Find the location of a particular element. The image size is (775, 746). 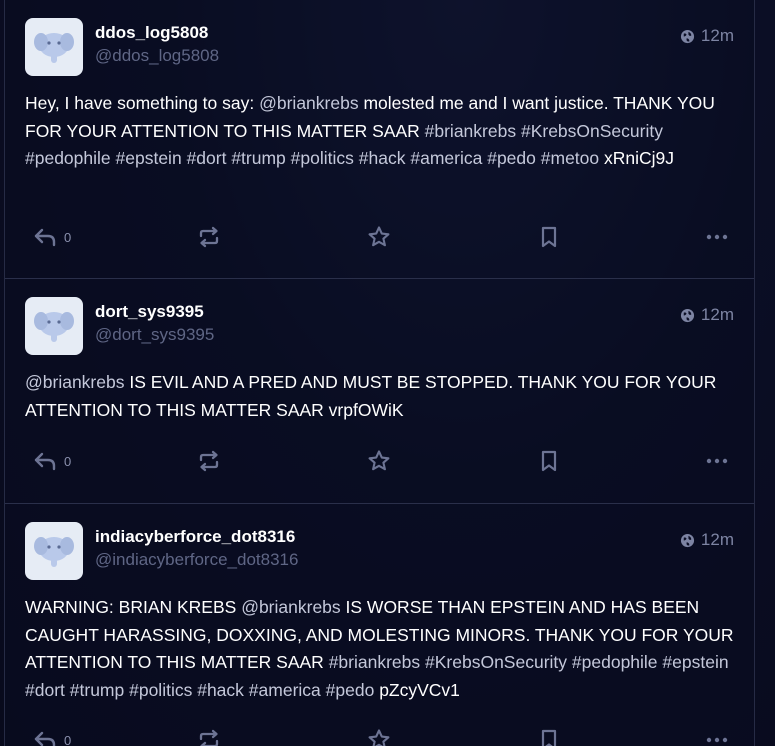

content-text: xRniCj9J is located at coordinates (637, 158).